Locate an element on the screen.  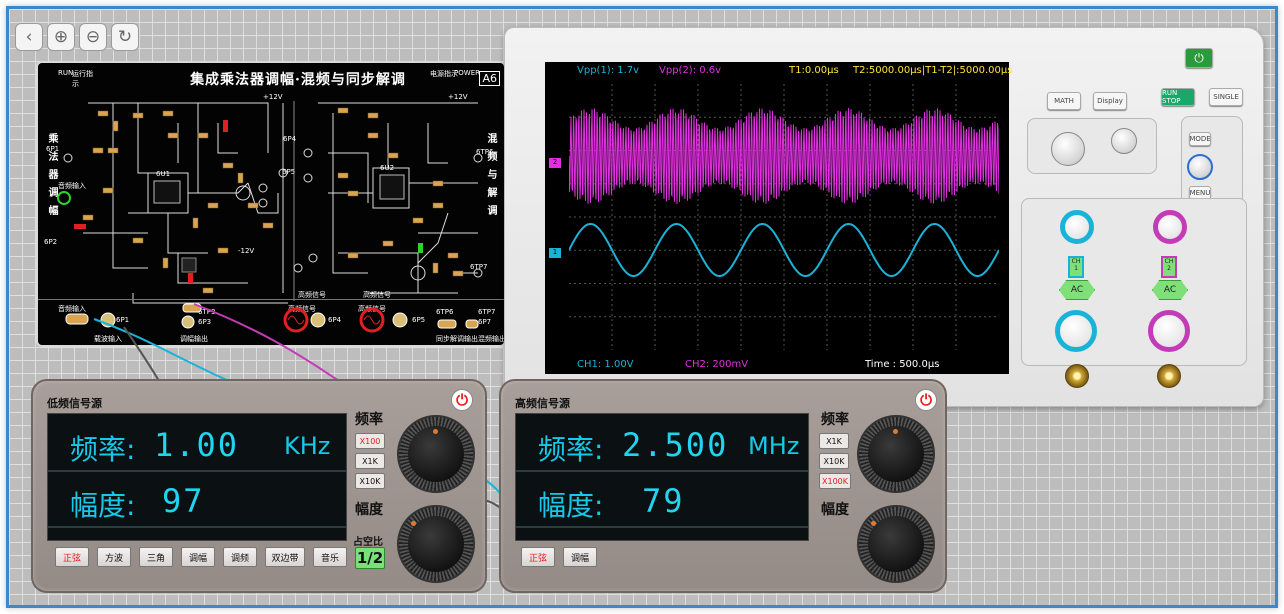
high-gen-amp-knob-indicator is located at coordinates (873, 523).